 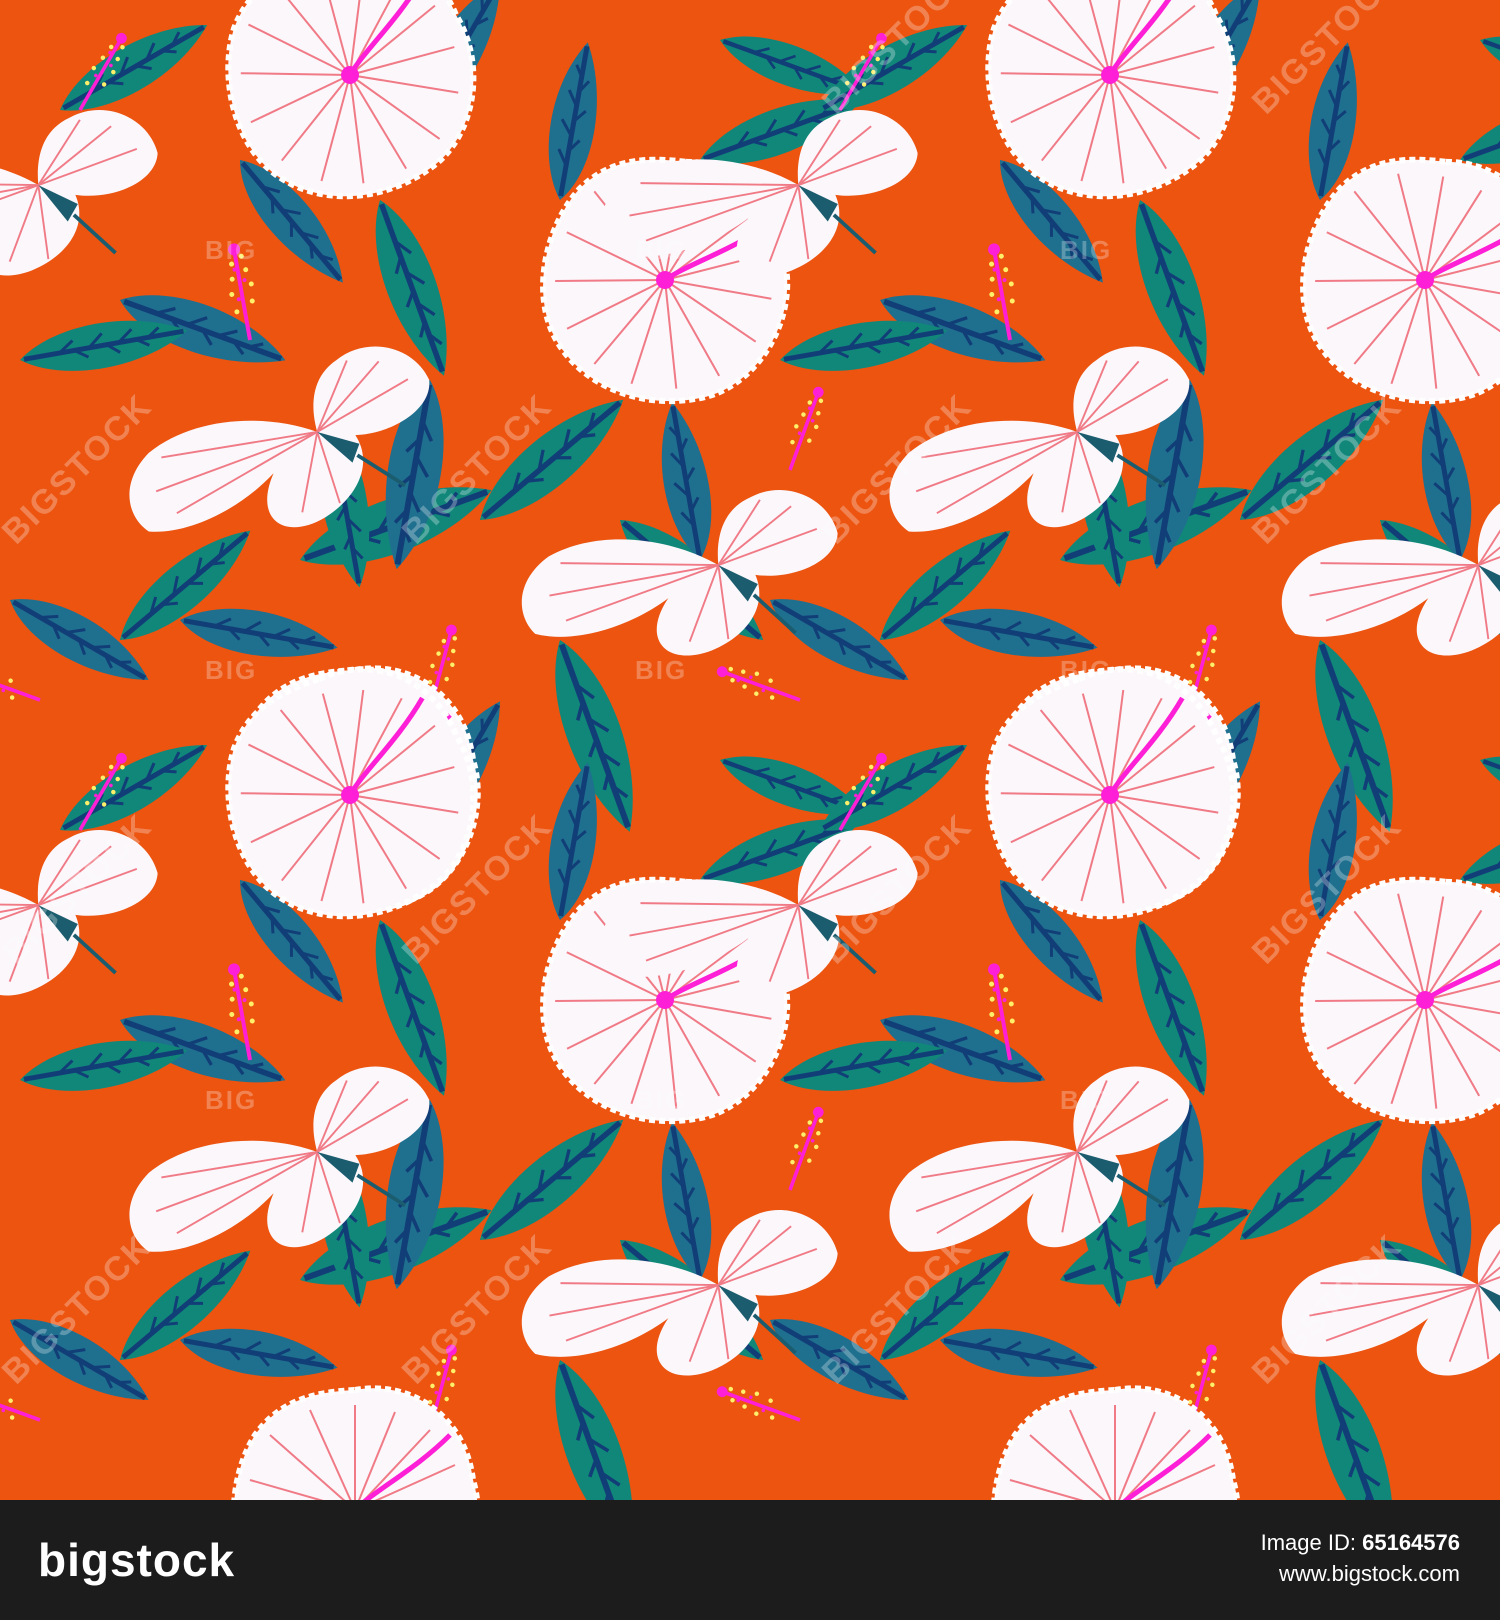 What do you see at coordinates (137, 1560) in the screenshot?
I see `bigstock-logo: bigstock` at bounding box center [137, 1560].